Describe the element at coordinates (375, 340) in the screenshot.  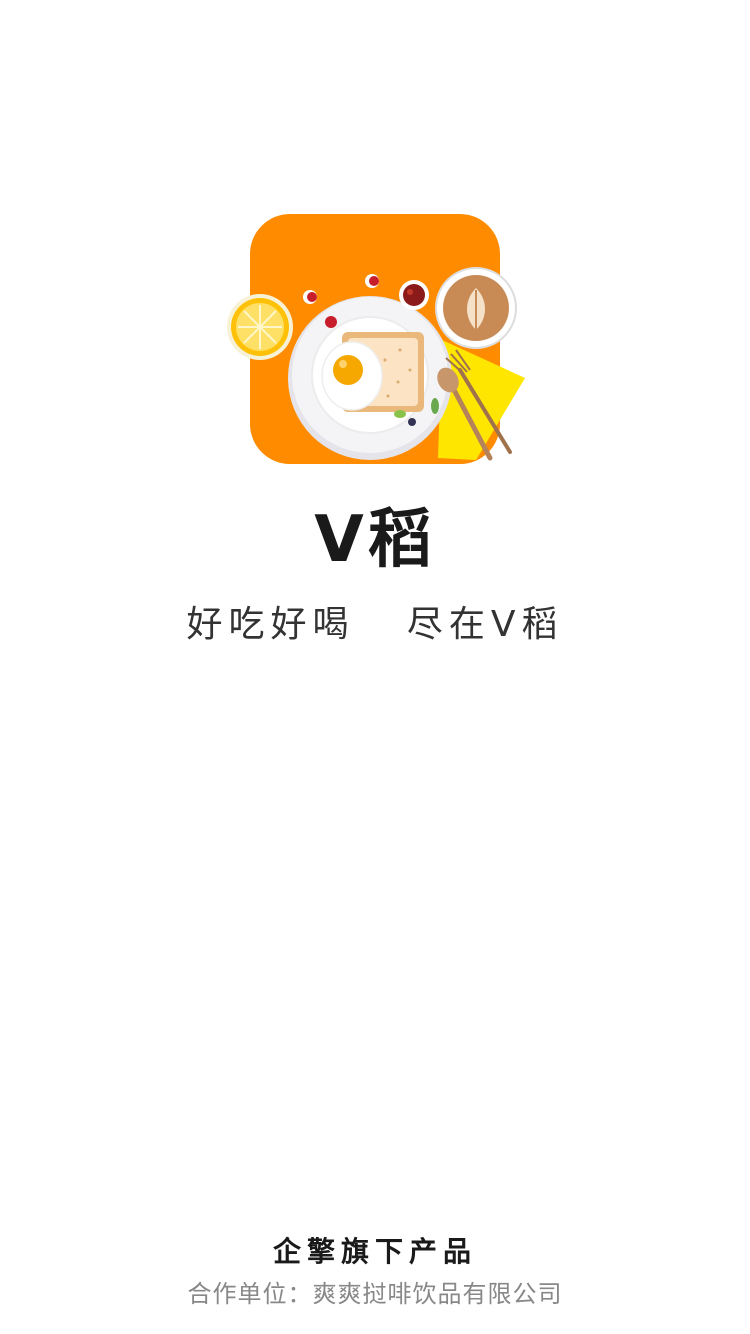
I see `app-logo-icon` at that location.